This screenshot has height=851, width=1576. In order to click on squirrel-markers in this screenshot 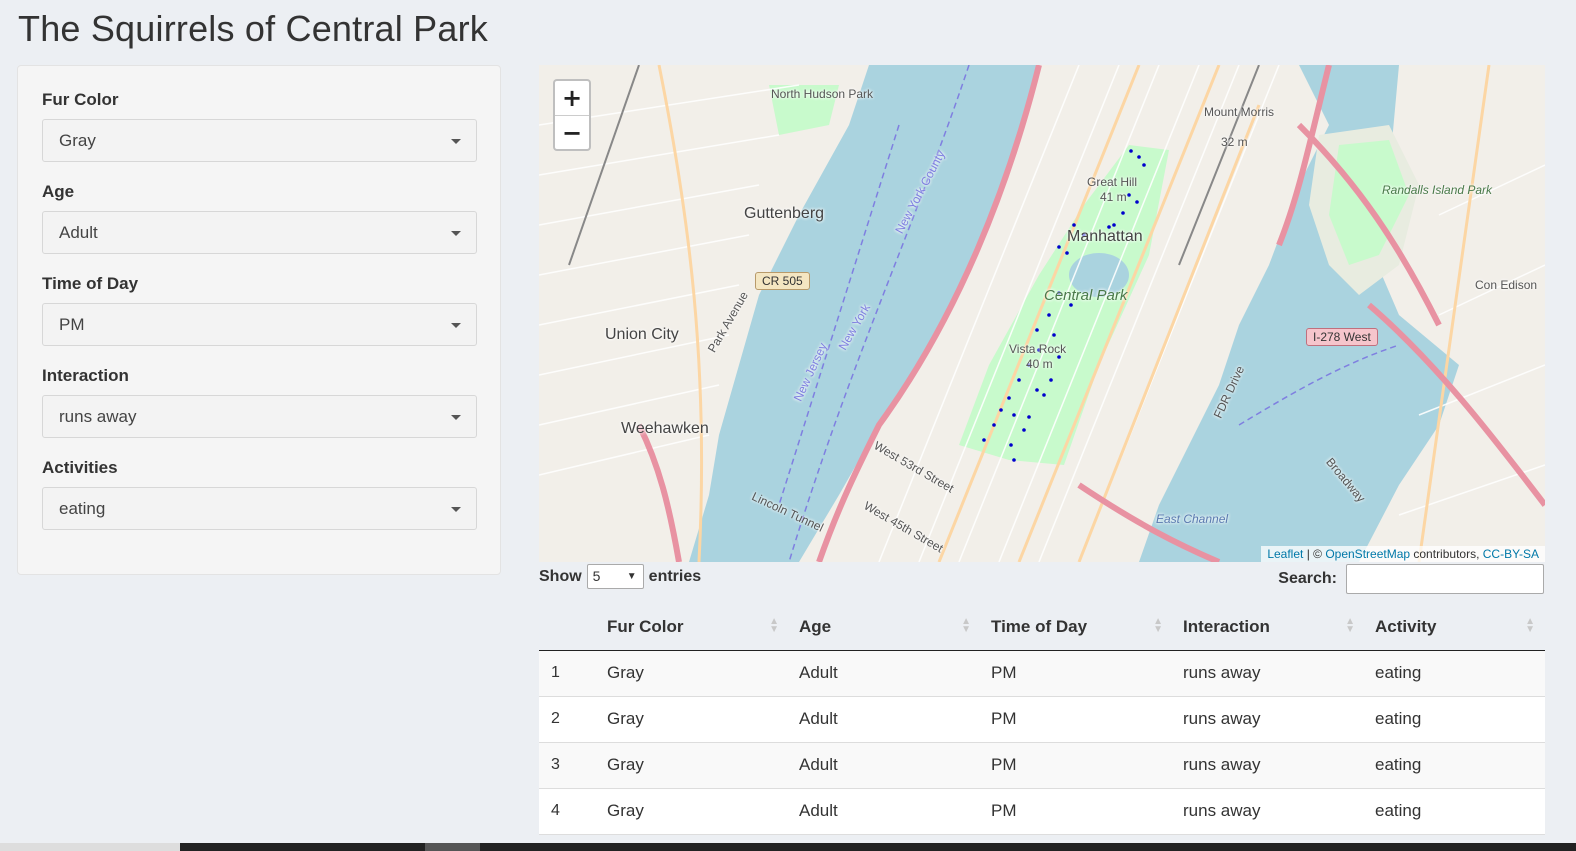, I will do `click(1064, 305)`.